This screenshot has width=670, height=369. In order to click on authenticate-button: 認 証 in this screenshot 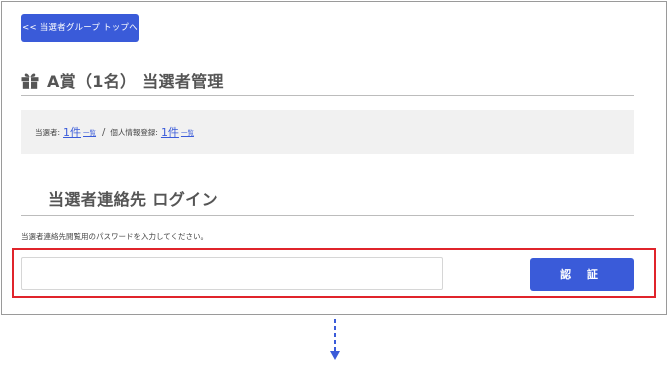, I will do `click(582, 274)`.